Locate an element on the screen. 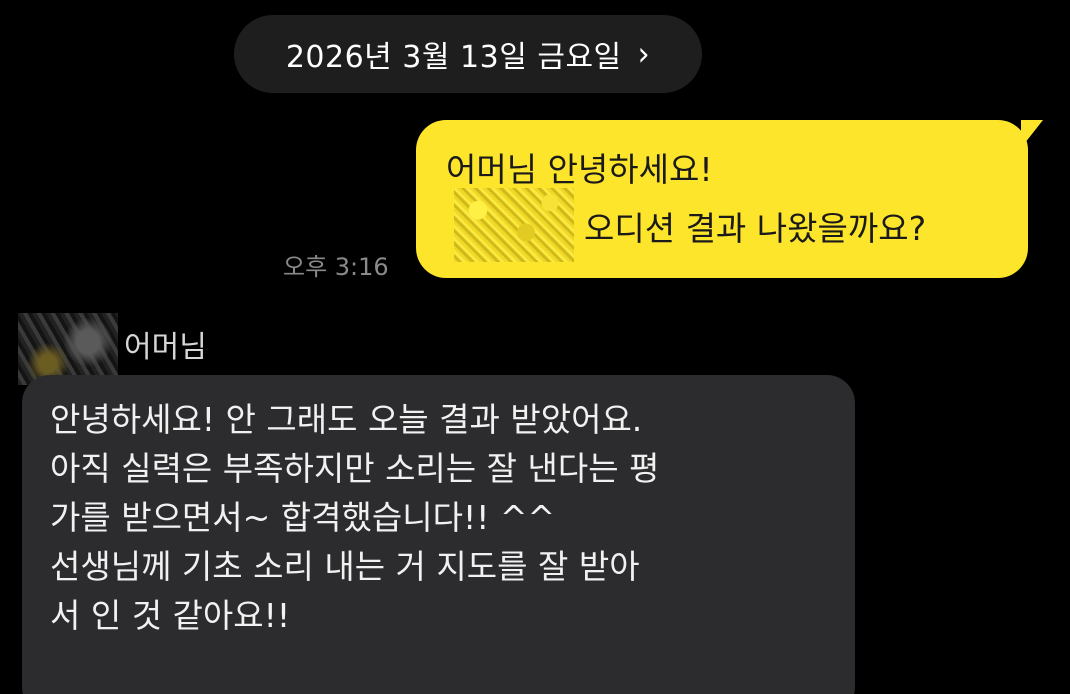 This screenshot has height=694, width=1070. date-divider: 2026년 3월 13일 금요일 › is located at coordinates (468, 54).